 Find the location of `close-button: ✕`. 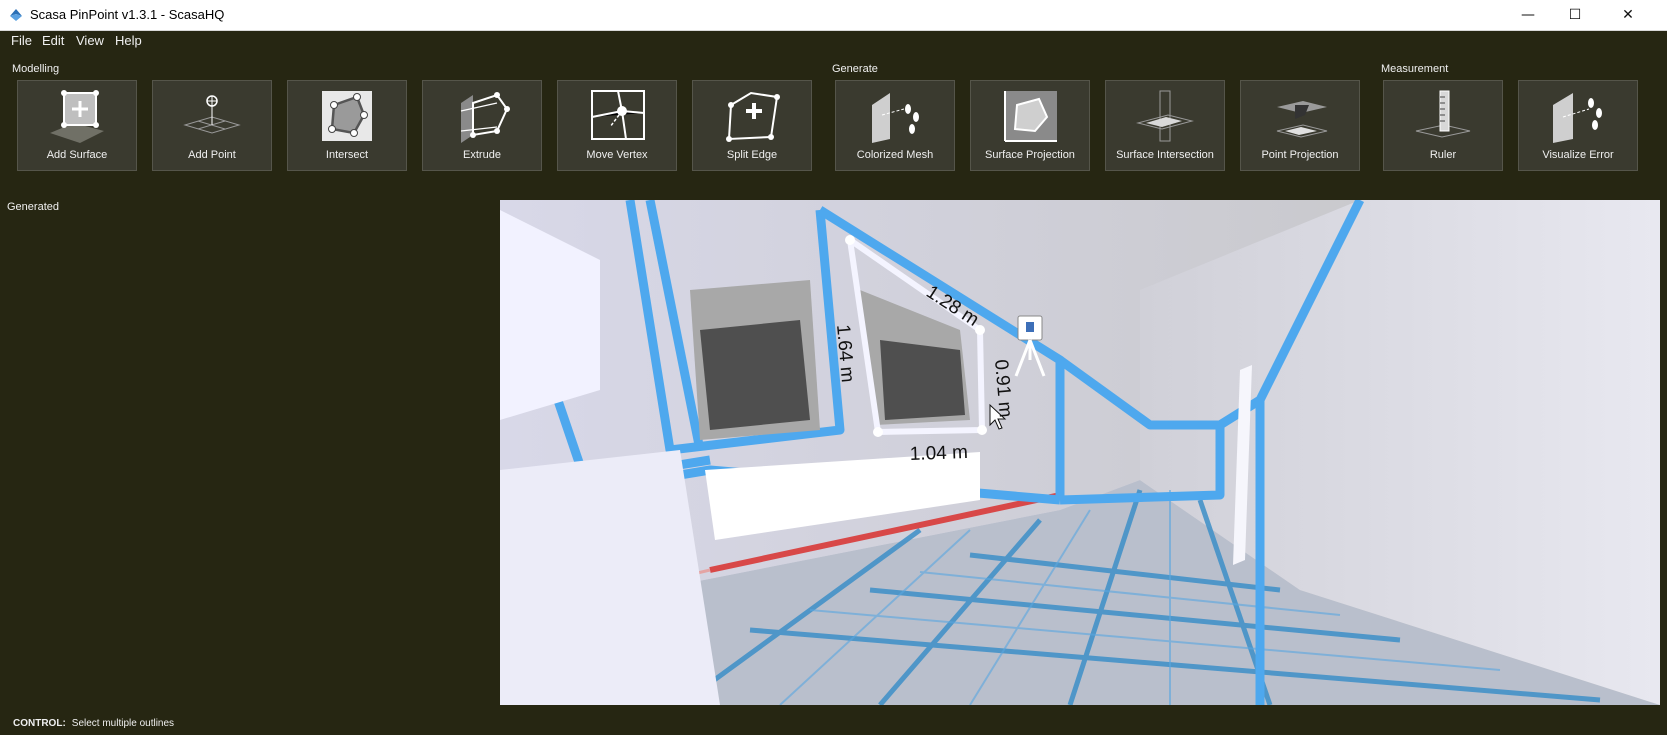

close-button: ✕ is located at coordinates (1628, 15).